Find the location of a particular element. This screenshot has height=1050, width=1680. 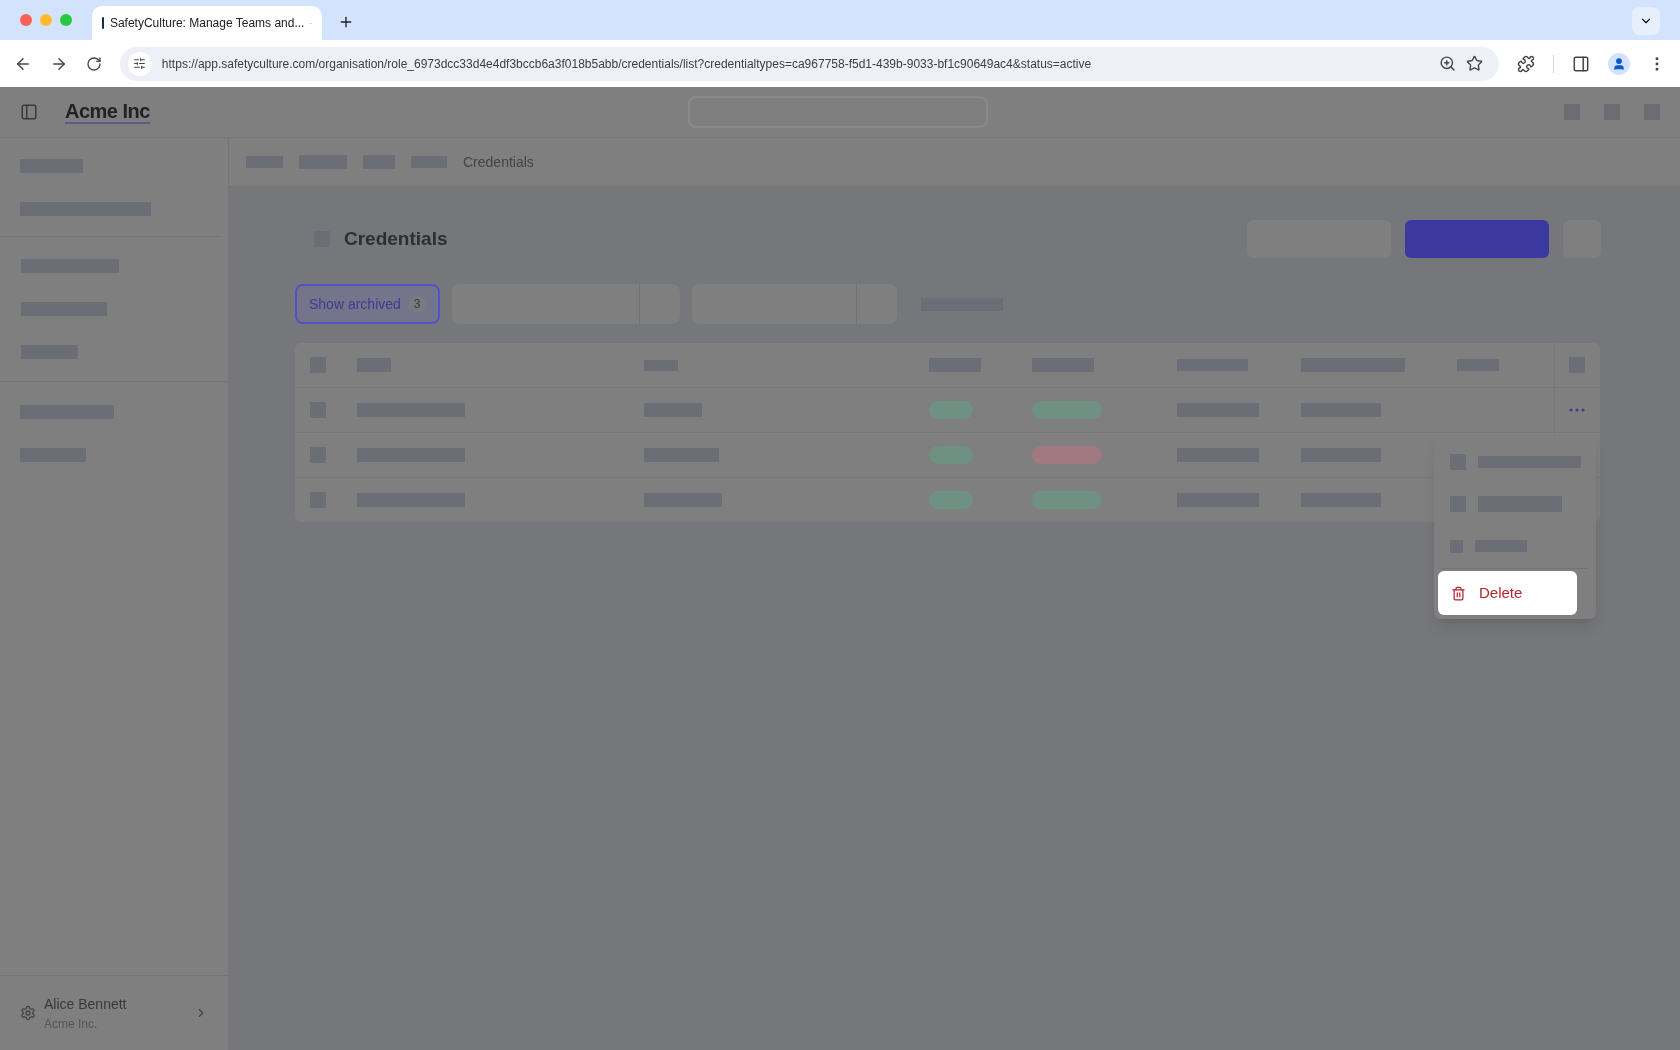

close-window-icon is located at coordinates (26, 20).